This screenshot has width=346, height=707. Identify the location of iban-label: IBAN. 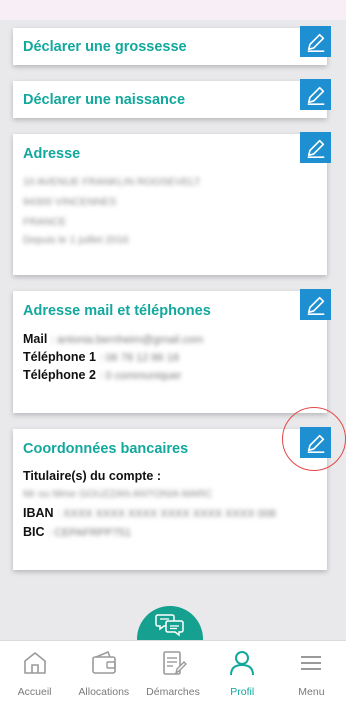
(38, 513).